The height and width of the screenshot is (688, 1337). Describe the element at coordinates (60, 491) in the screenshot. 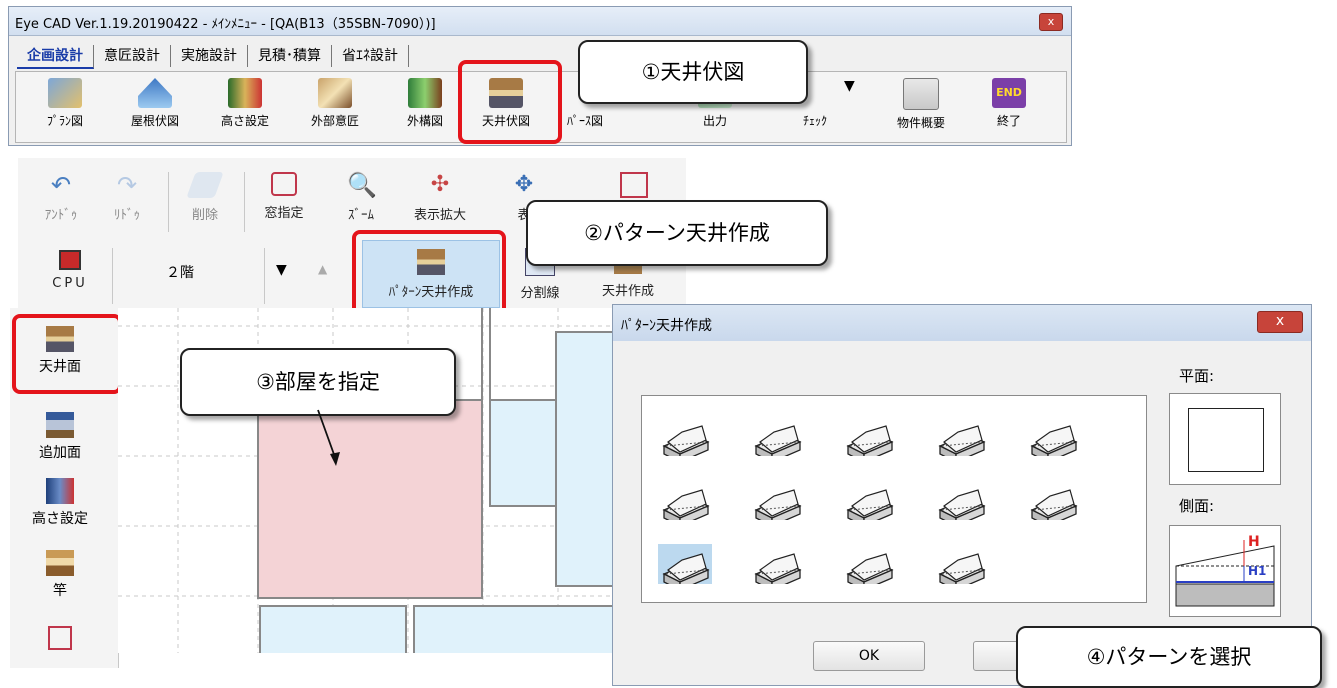

I see `height-setting-icon` at that location.